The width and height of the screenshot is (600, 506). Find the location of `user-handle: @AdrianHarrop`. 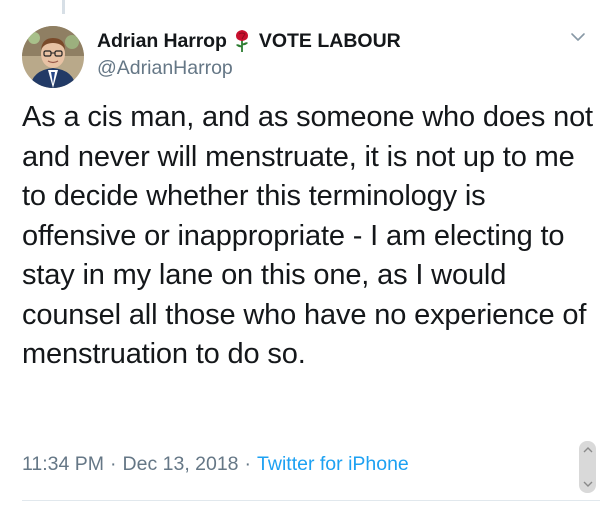

user-handle: @AdrianHarrop is located at coordinates (249, 68).